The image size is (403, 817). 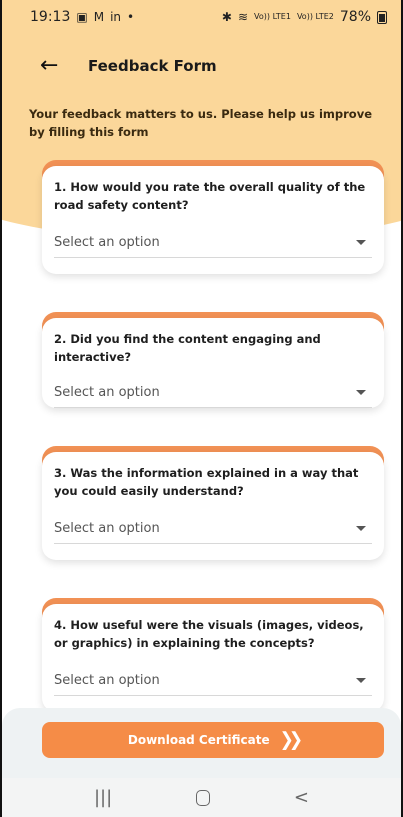 I want to click on answer-dropdown-4: Select an option, so click(x=213, y=681).